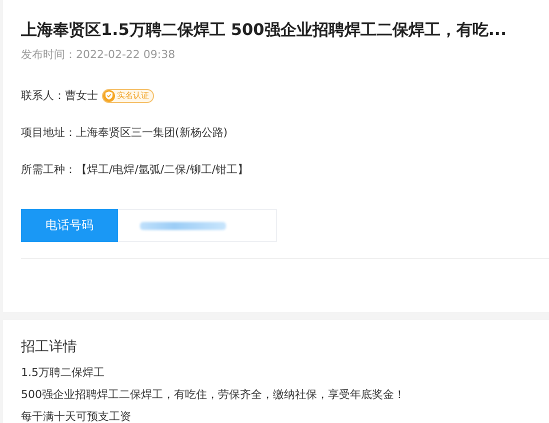  What do you see at coordinates (63, 372) in the screenshot?
I see `detail-text: 1.5万聘二保焊工` at bounding box center [63, 372].